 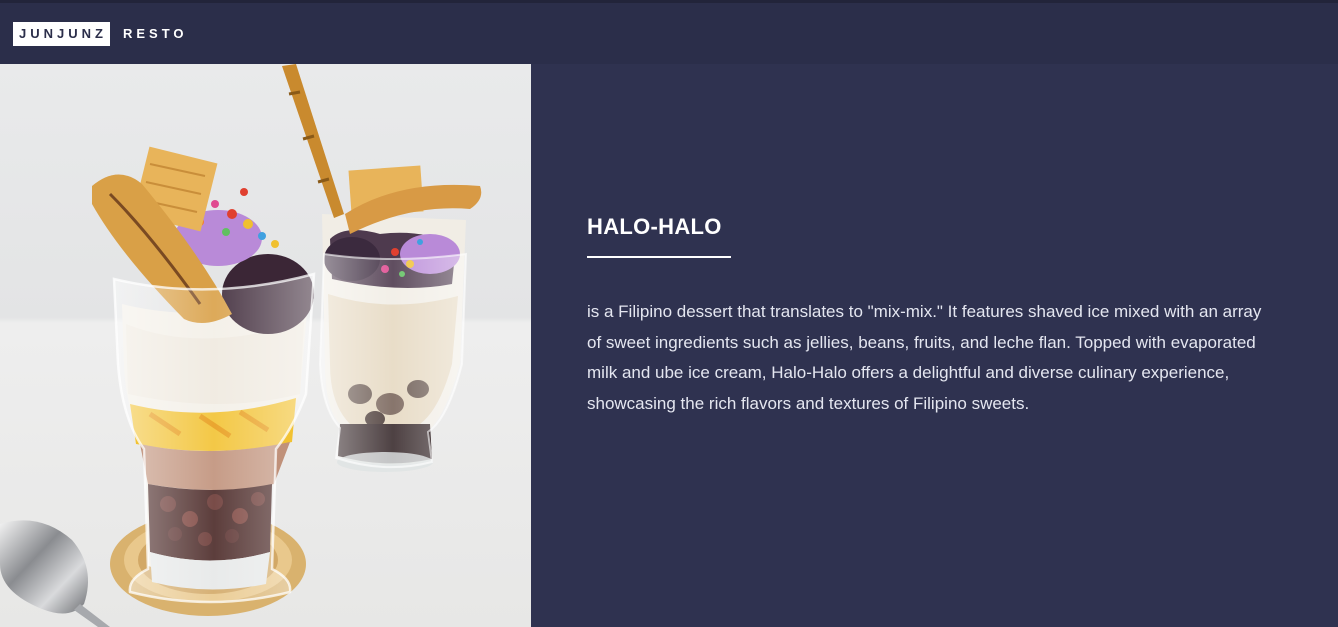 What do you see at coordinates (659, 257) in the screenshot?
I see `title-underline` at bounding box center [659, 257].